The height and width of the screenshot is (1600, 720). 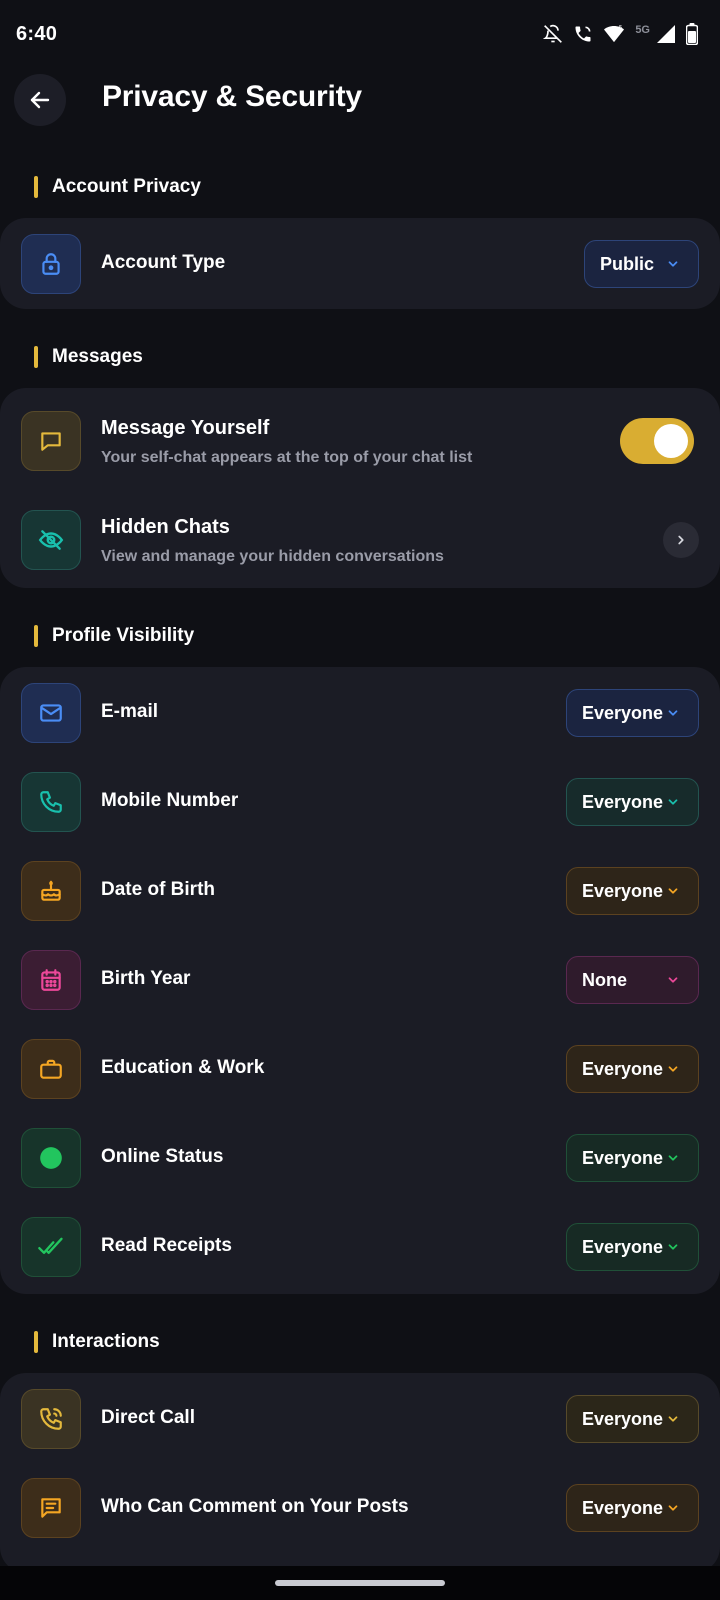 I want to click on status-bar: 6:40 6 5G, so click(x=360, y=34).